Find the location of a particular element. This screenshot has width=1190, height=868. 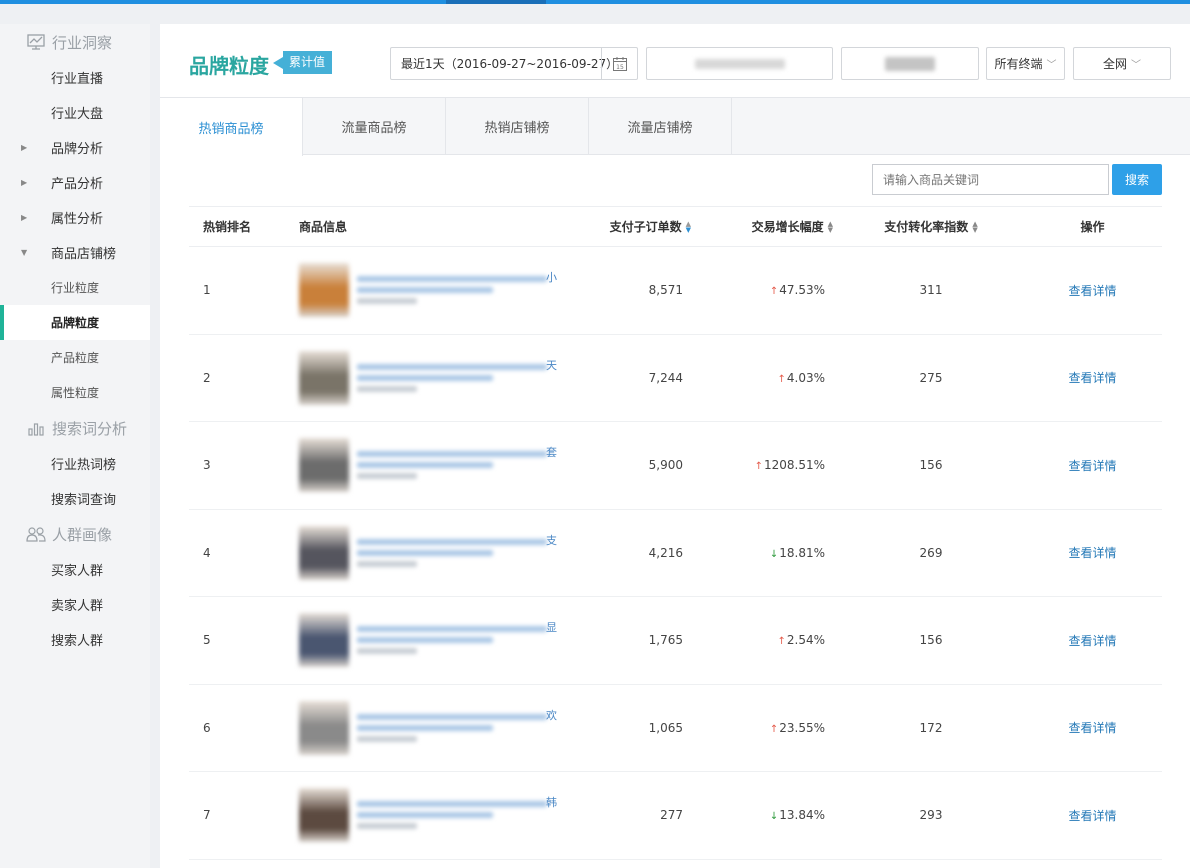

network-select: 全网 ﹀ is located at coordinates (1122, 63).